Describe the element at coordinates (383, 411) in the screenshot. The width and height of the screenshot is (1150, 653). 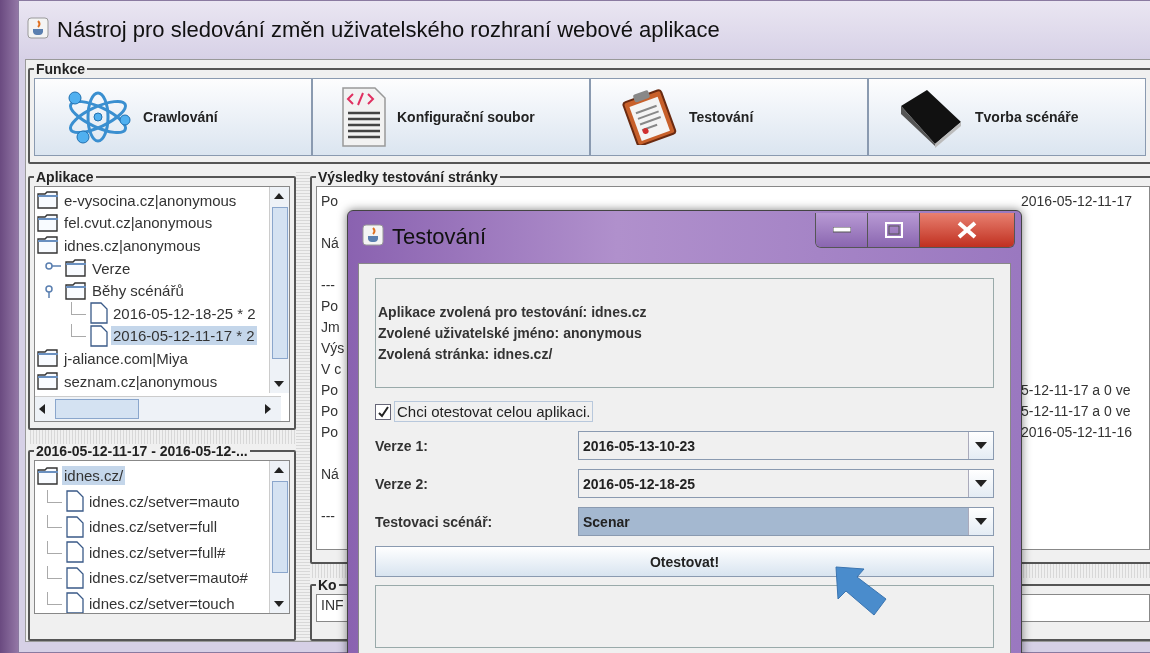
I see `checkbox` at that location.